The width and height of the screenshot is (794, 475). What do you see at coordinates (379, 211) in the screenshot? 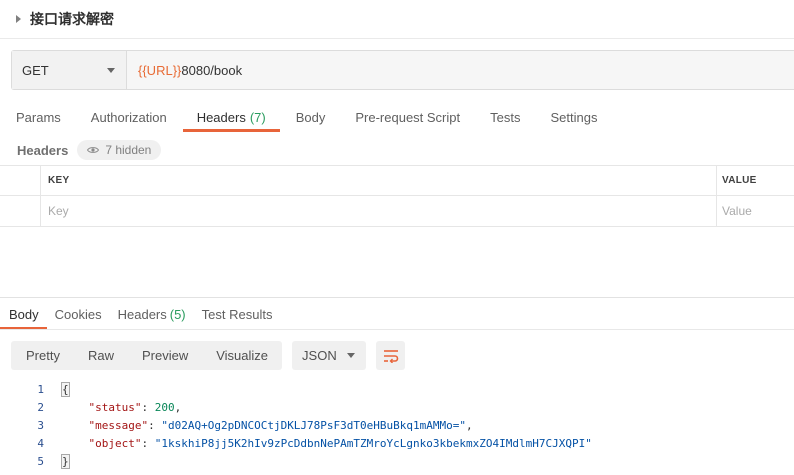
I see `key-input: Key` at bounding box center [379, 211].